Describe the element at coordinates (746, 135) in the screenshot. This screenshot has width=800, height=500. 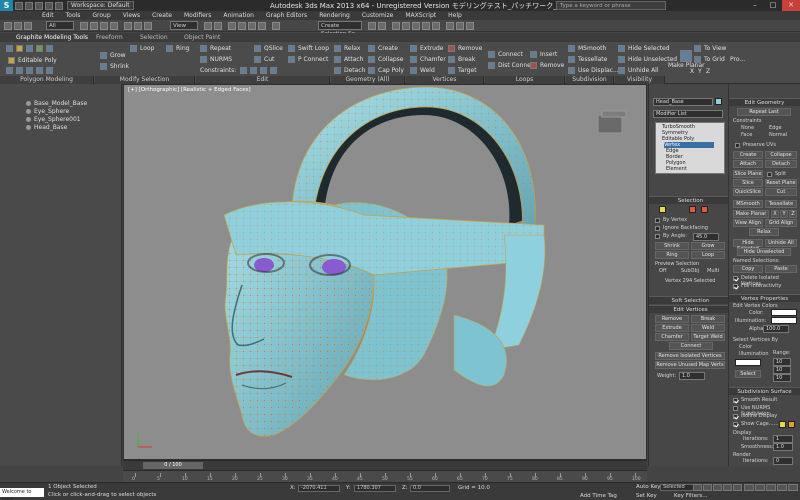
I see `constraint-face-radio: Face` at that location.